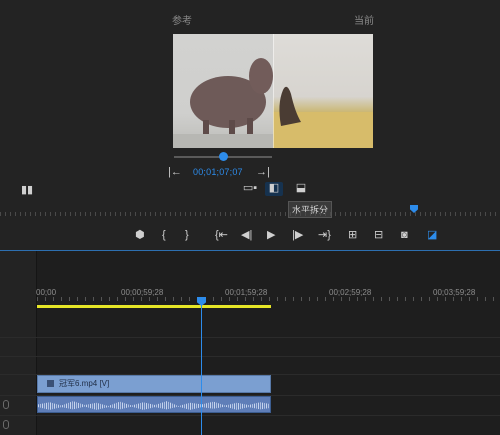 This screenshot has width=500, height=435. What do you see at coordinates (140, 237) in the screenshot?
I see `add-marker-icon: ⬢` at bounding box center [140, 237].